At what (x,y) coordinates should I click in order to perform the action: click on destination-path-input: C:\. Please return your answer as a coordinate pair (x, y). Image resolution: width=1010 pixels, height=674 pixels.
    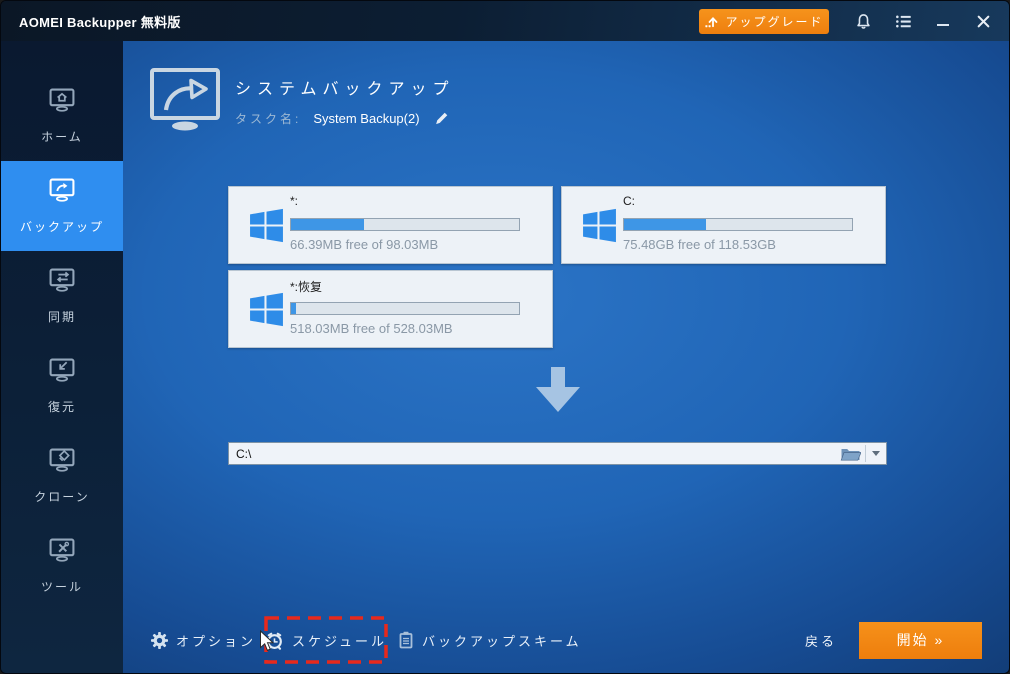
    Looking at the image, I should click on (532, 454).